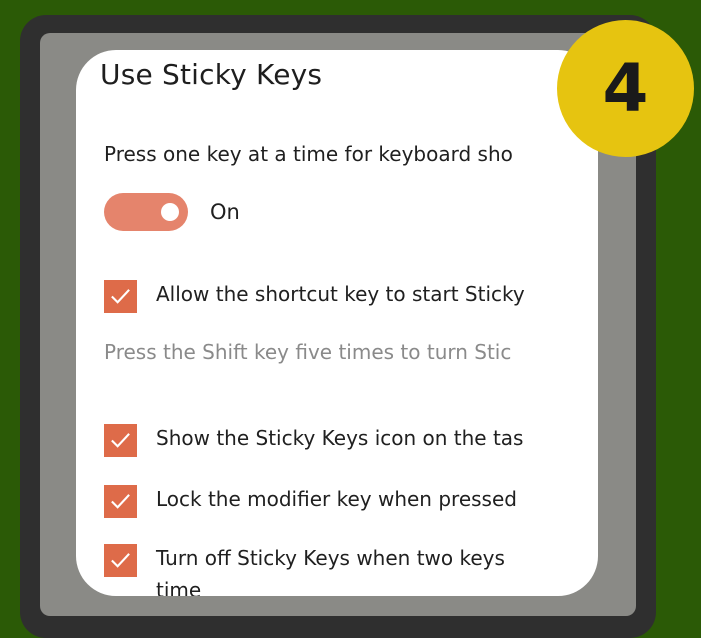 This screenshot has height=638, width=701. Describe the element at coordinates (211, 74) in the screenshot. I see `sticky-keys-title: Use Sticky Keys` at that location.